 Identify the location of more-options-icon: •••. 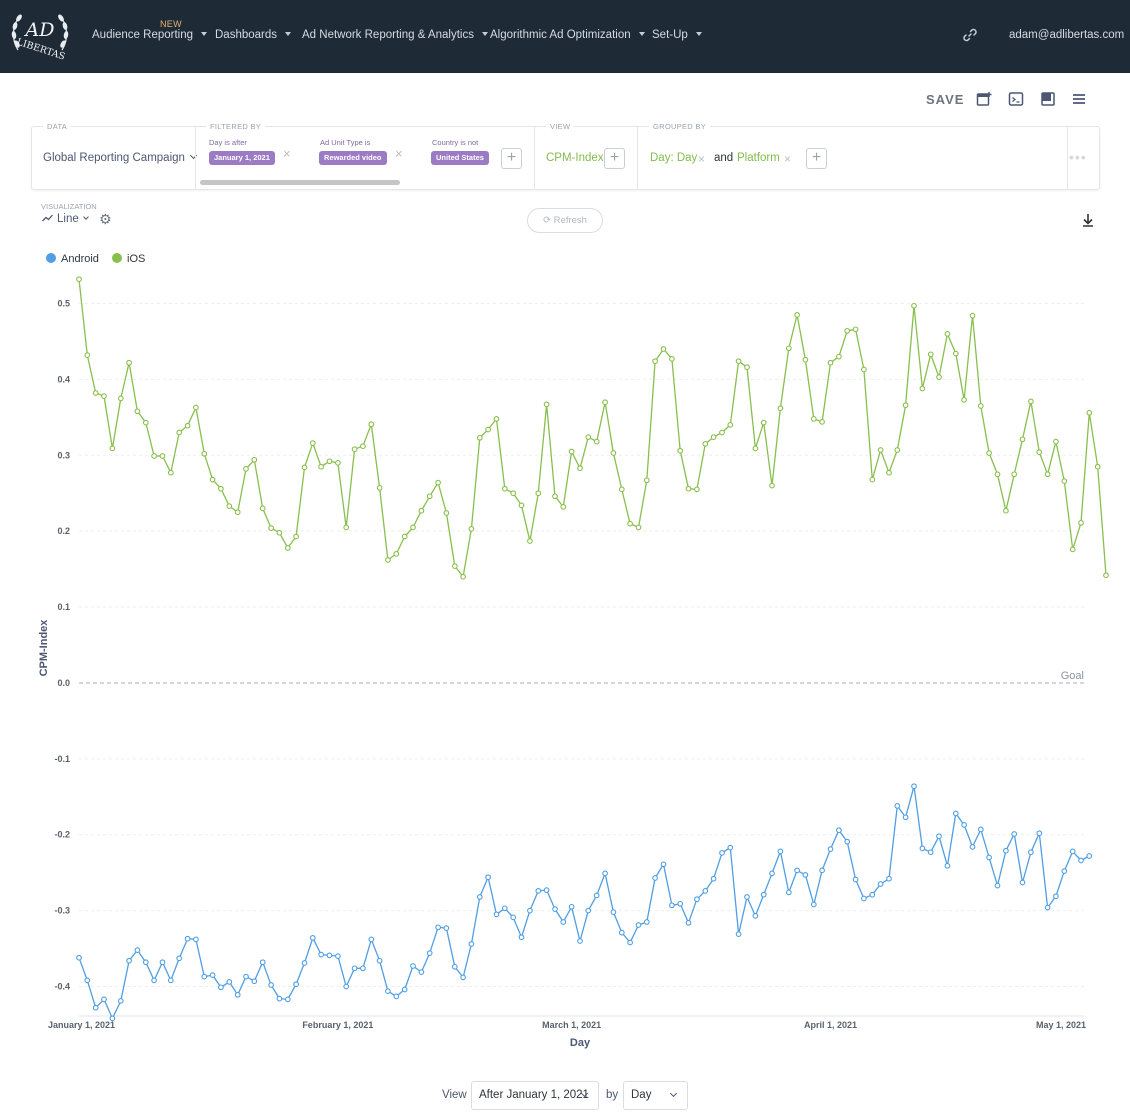
(1078, 157).